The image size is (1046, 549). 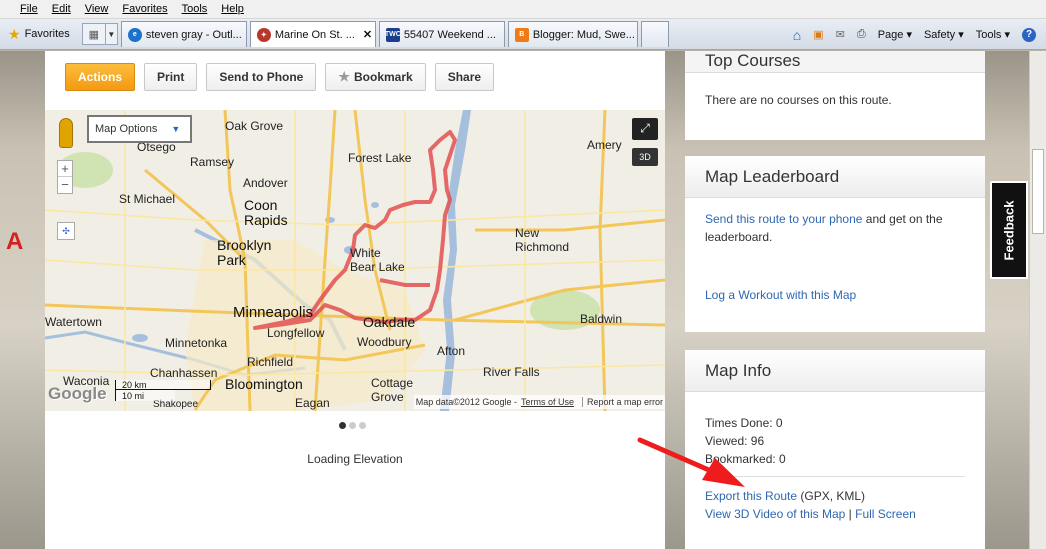 I want to click on place-eagan: Eagan, so click(x=312, y=403).